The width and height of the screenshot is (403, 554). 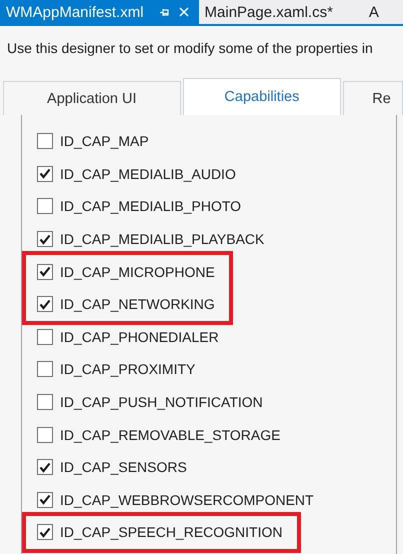 I want to click on capability-label: ID_CAP_MEDIALIB_AUDIO, so click(x=148, y=174).